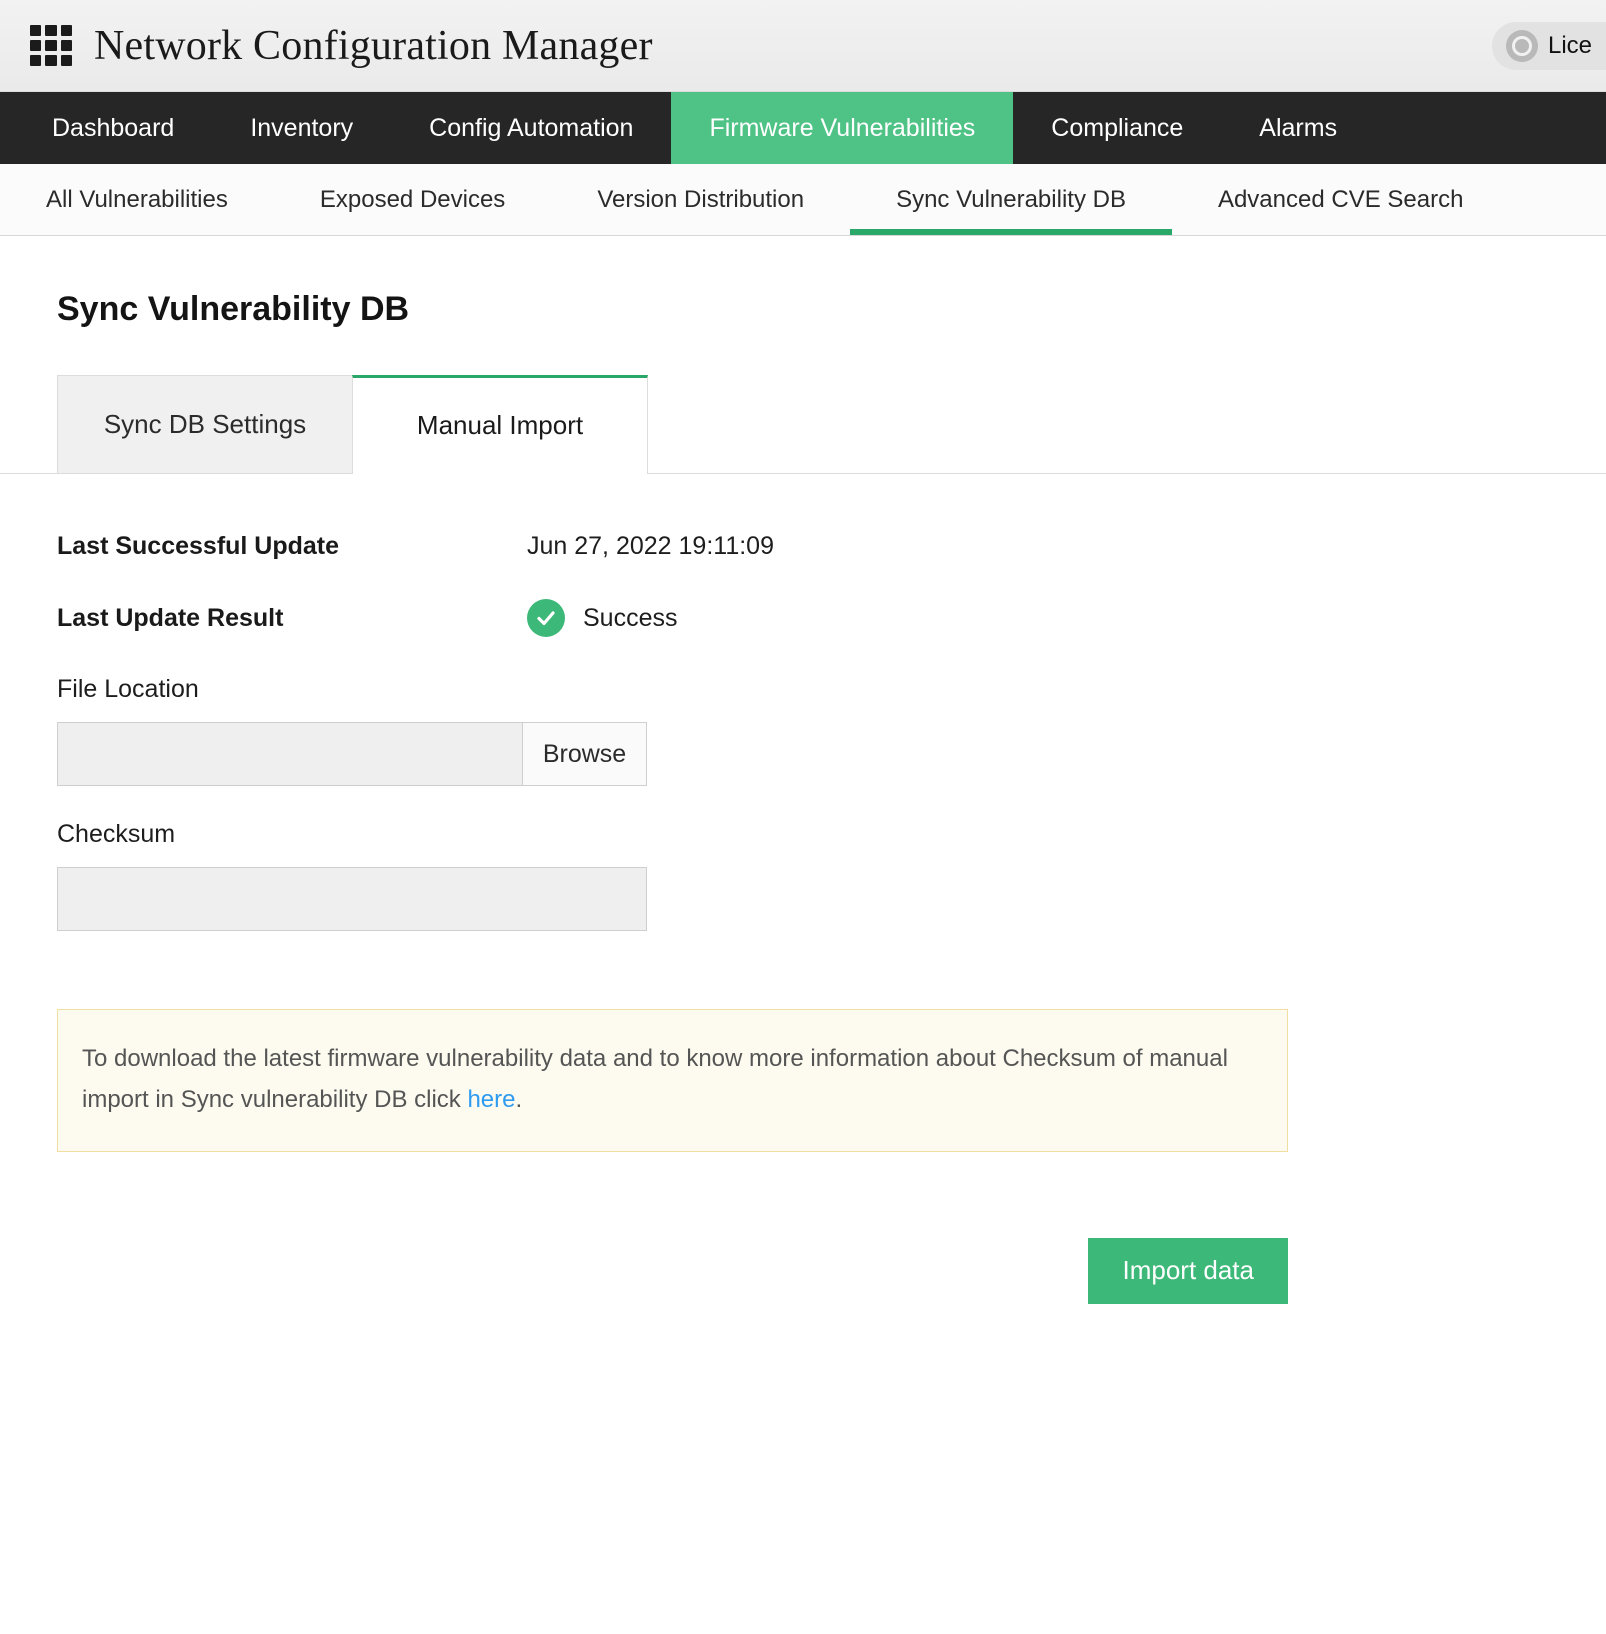  What do you see at coordinates (412, 199) in the screenshot?
I see `subnav-item-exposed-devices: Exposed Devices` at bounding box center [412, 199].